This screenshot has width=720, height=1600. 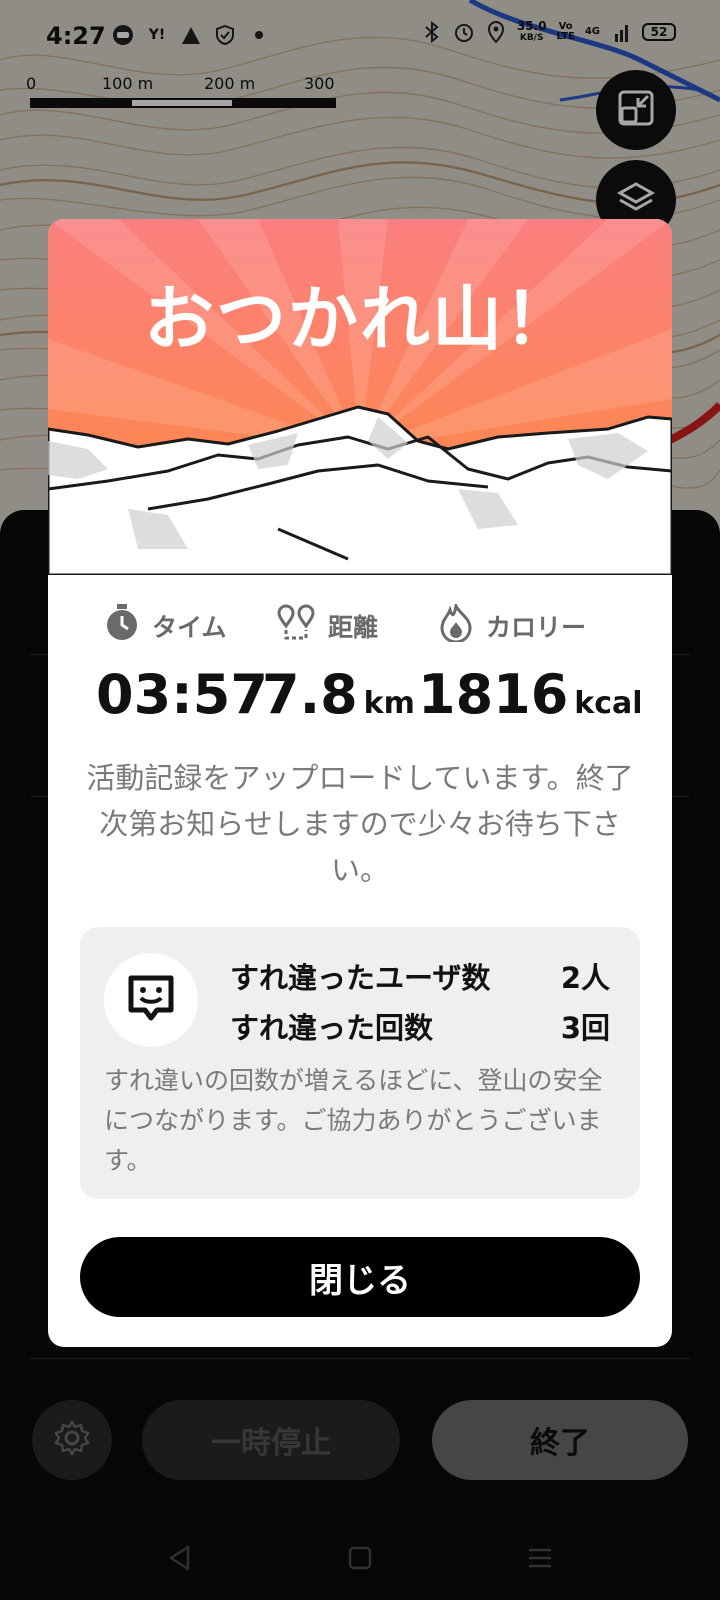 What do you see at coordinates (360, 319) in the screenshot?
I see `dialog-title: おつかれ山！` at bounding box center [360, 319].